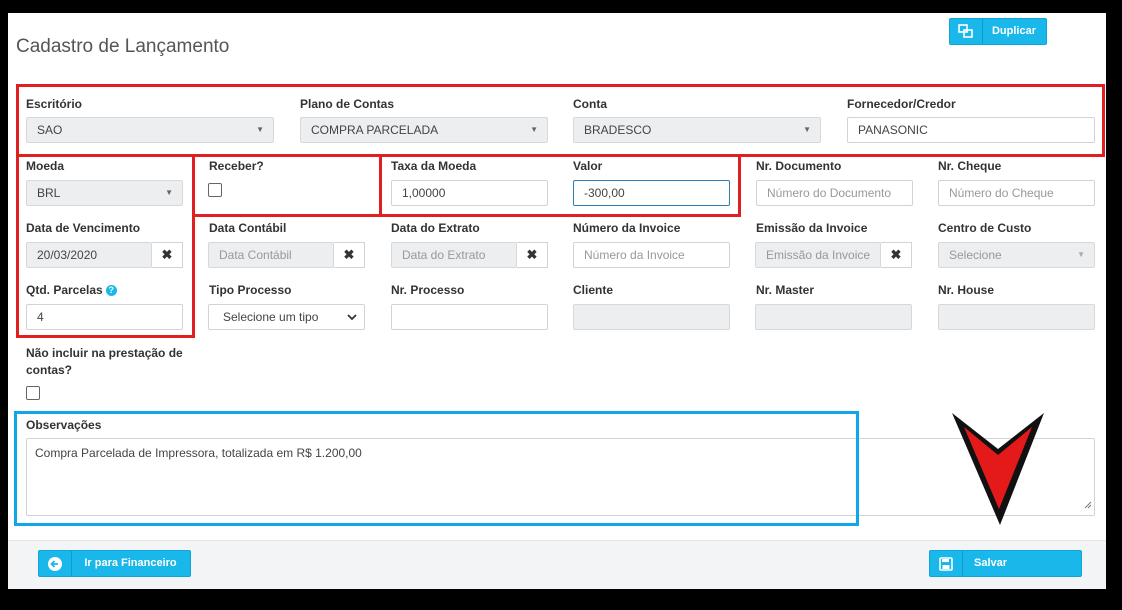  I want to click on nao-incluir-label: Não incluir na prestação de contas?, so click(104, 362).